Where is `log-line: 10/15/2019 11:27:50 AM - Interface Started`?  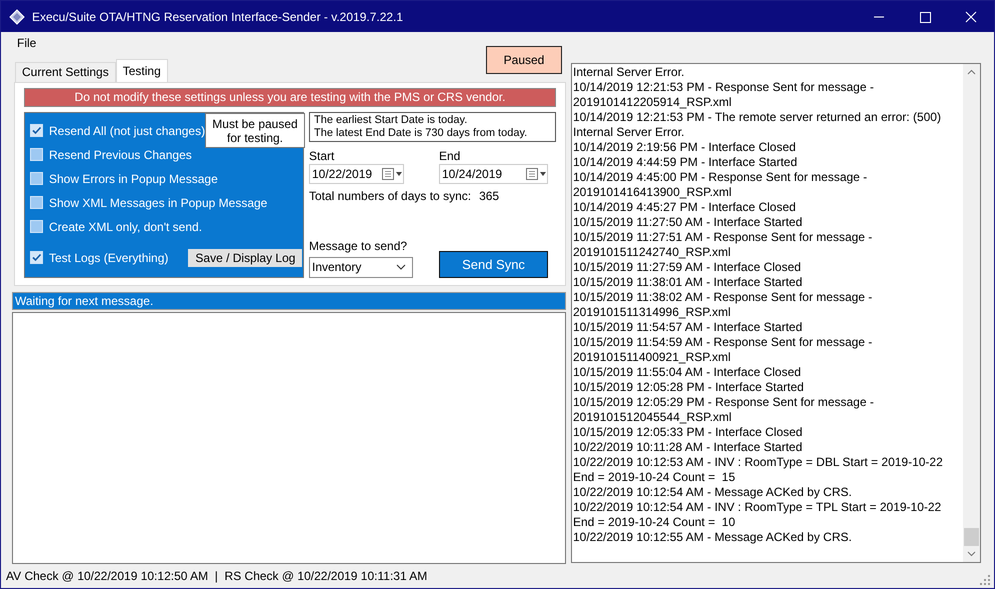 log-line: 10/15/2019 11:27:50 AM - Interface Started is located at coordinates (688, 222).